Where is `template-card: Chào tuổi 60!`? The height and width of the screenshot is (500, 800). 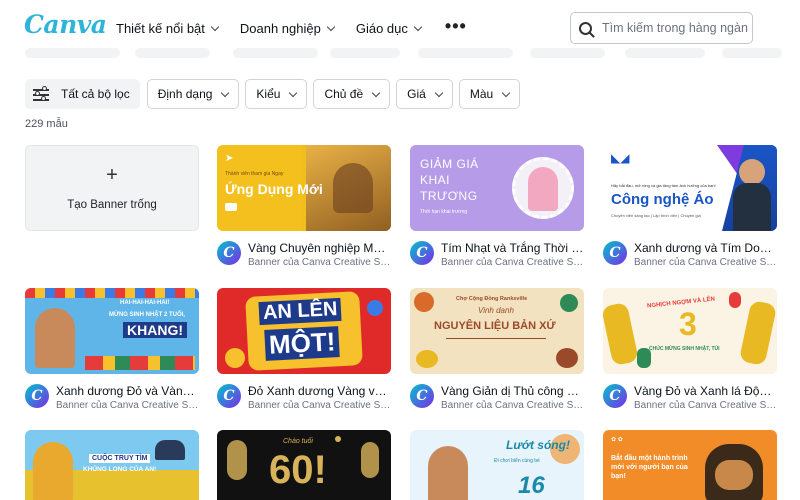 template-card: Chào tuổi 60! is located at coordinates (304, 465).